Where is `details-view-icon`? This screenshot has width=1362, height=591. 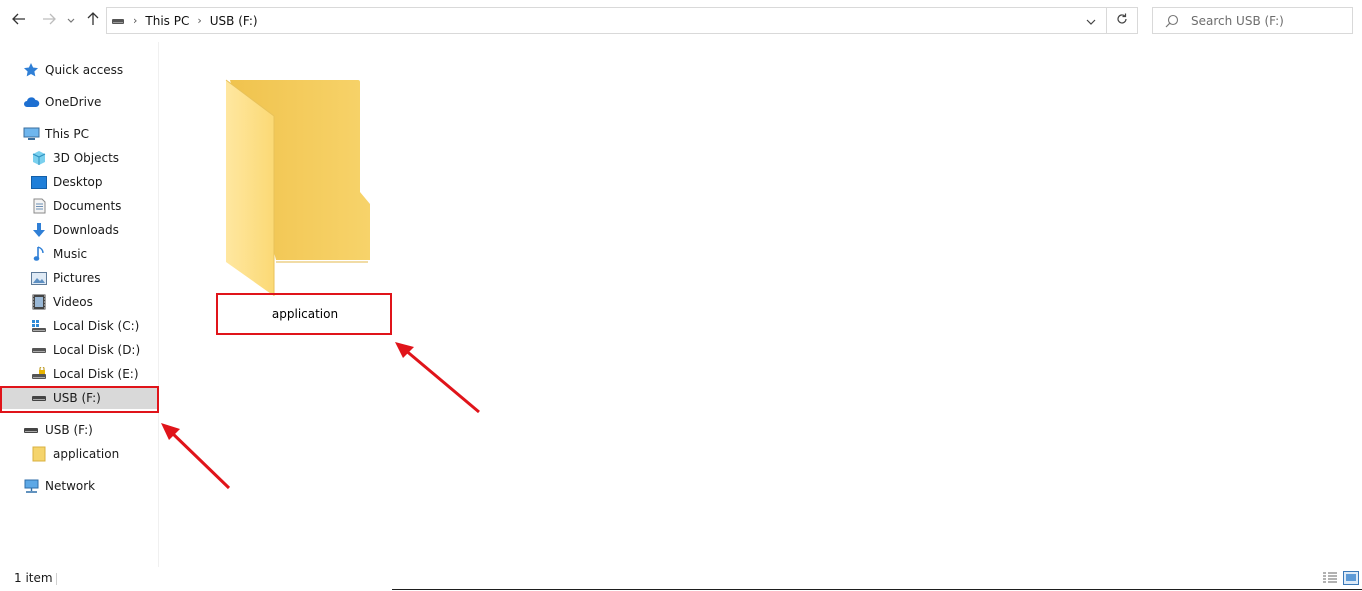
details-view-icon is located at coordinates (1330, 580).